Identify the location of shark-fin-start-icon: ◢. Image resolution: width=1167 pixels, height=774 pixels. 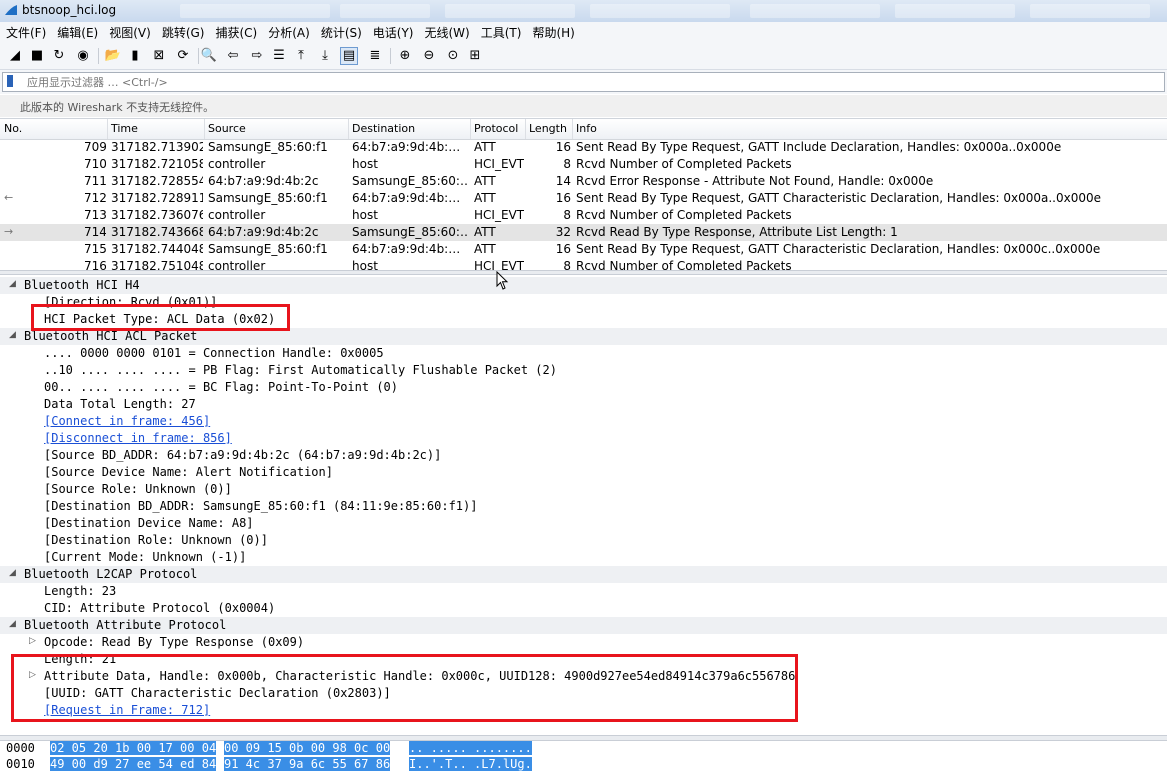
(15, 56).